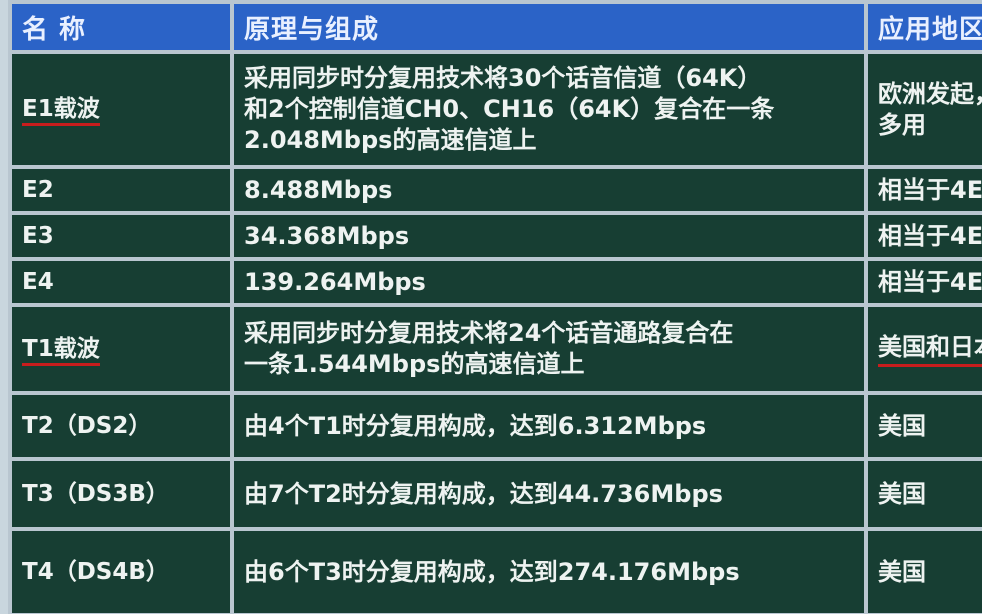  I want to click on principle-line: 8.488Mbps, so click(318, 189).